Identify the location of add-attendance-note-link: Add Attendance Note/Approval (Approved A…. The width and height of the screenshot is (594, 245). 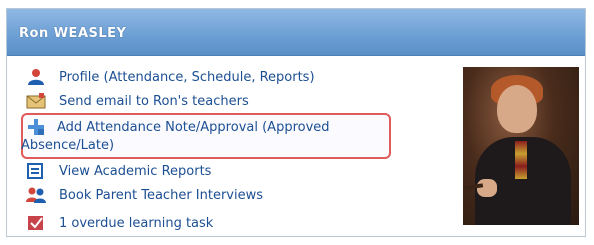
(203, 135).